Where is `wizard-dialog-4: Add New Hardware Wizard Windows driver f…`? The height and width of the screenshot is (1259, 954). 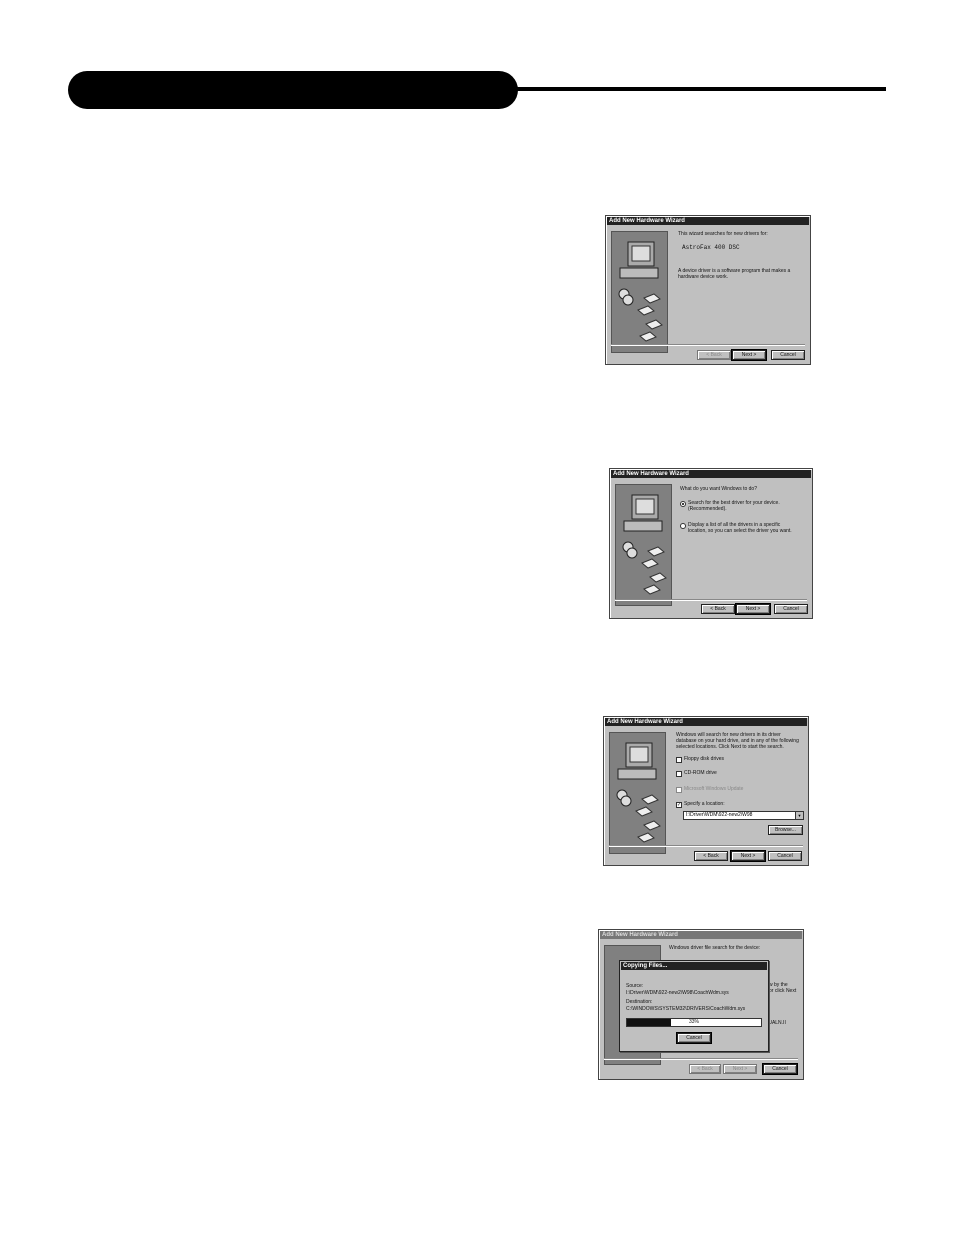 wizard-dialog-4: Add New Hardware Wizard Windows driver f… is located at coordinates (701, 1004).